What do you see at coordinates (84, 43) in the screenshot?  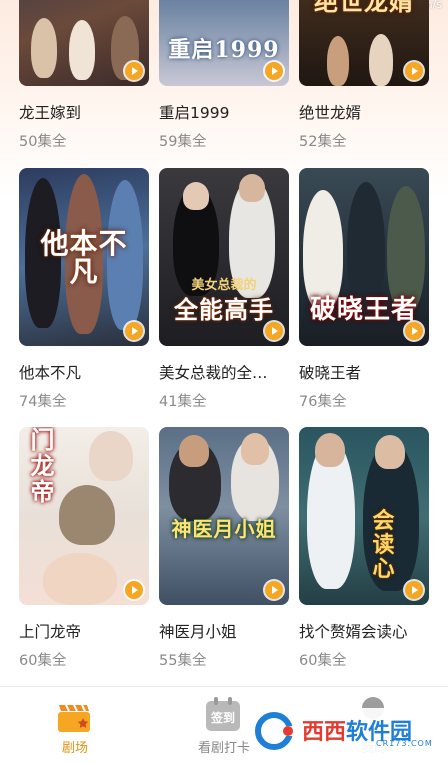 I see `poster` at bounding box center [84, 43].